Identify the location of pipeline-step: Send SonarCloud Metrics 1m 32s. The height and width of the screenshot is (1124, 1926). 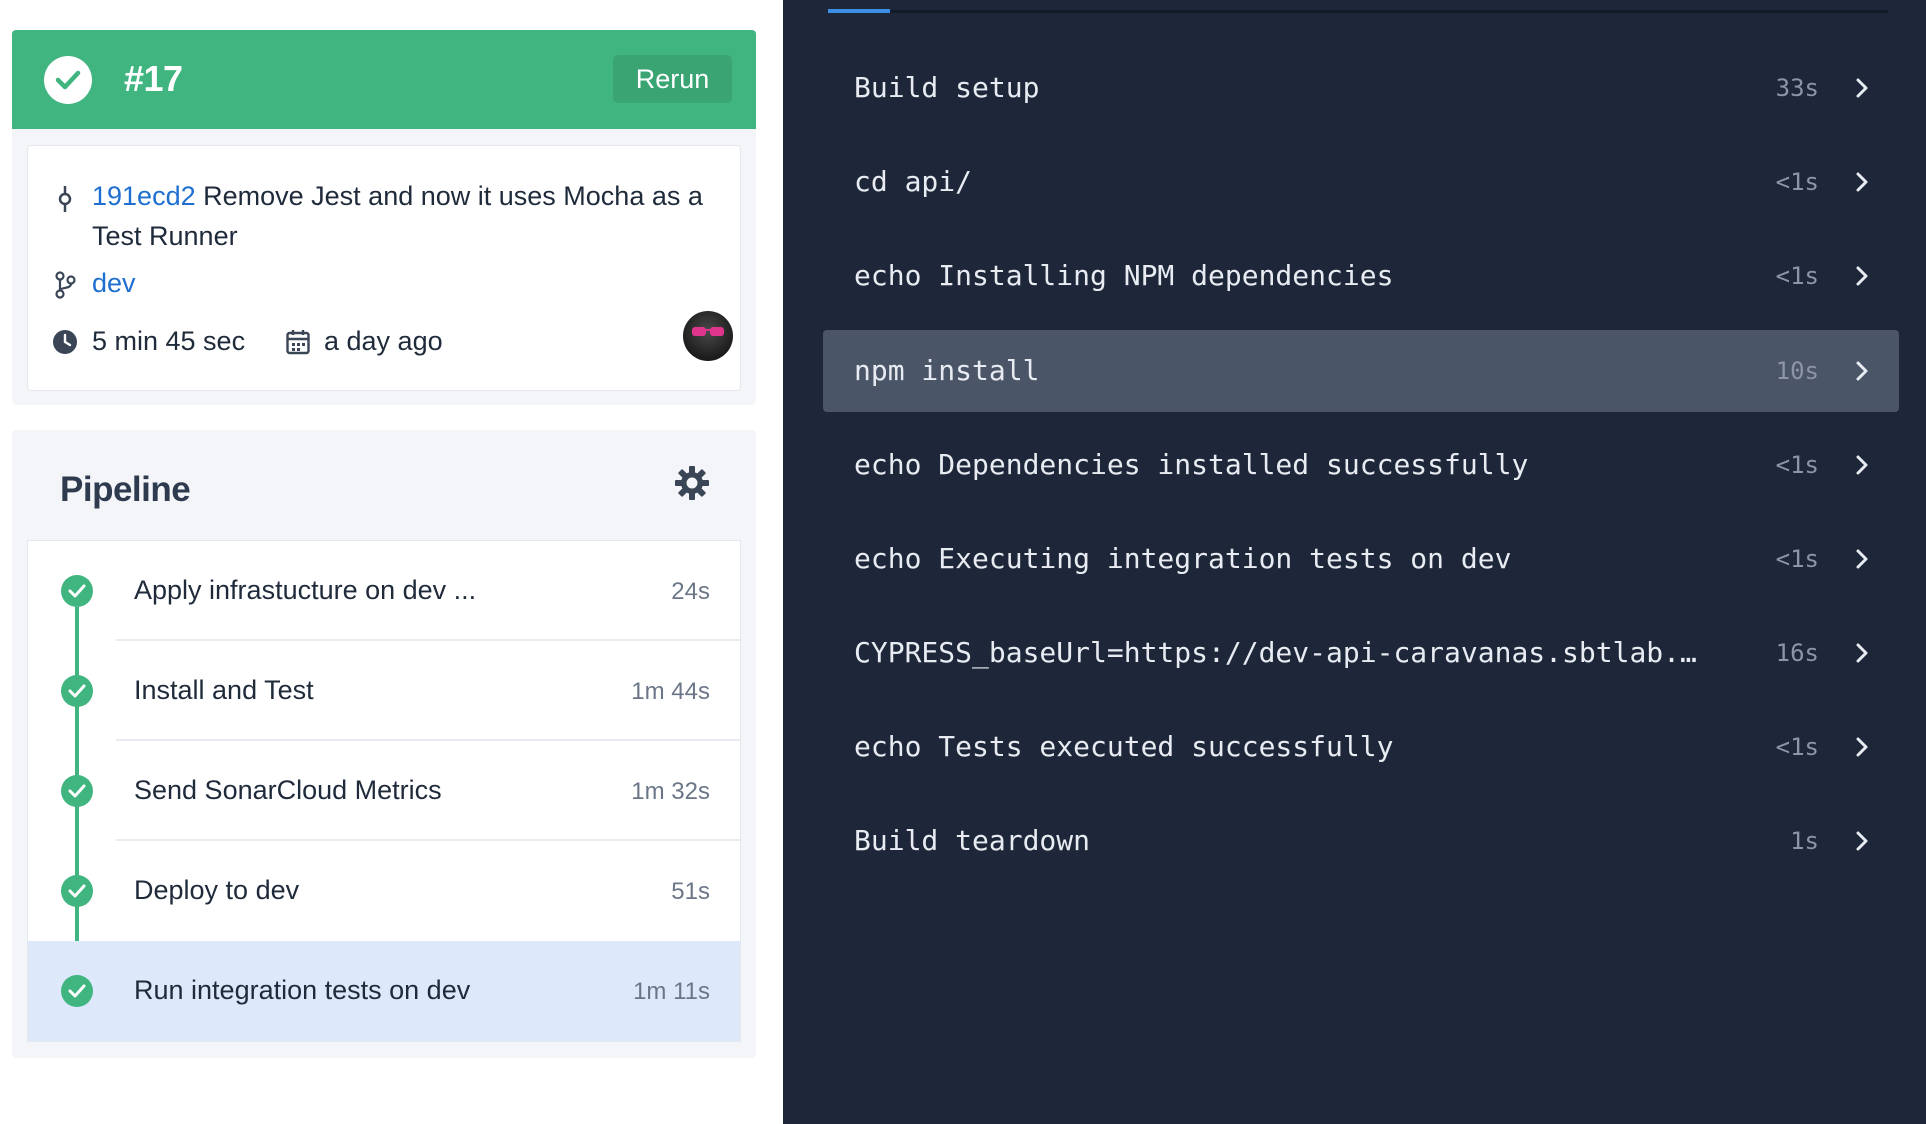
(384, 791).